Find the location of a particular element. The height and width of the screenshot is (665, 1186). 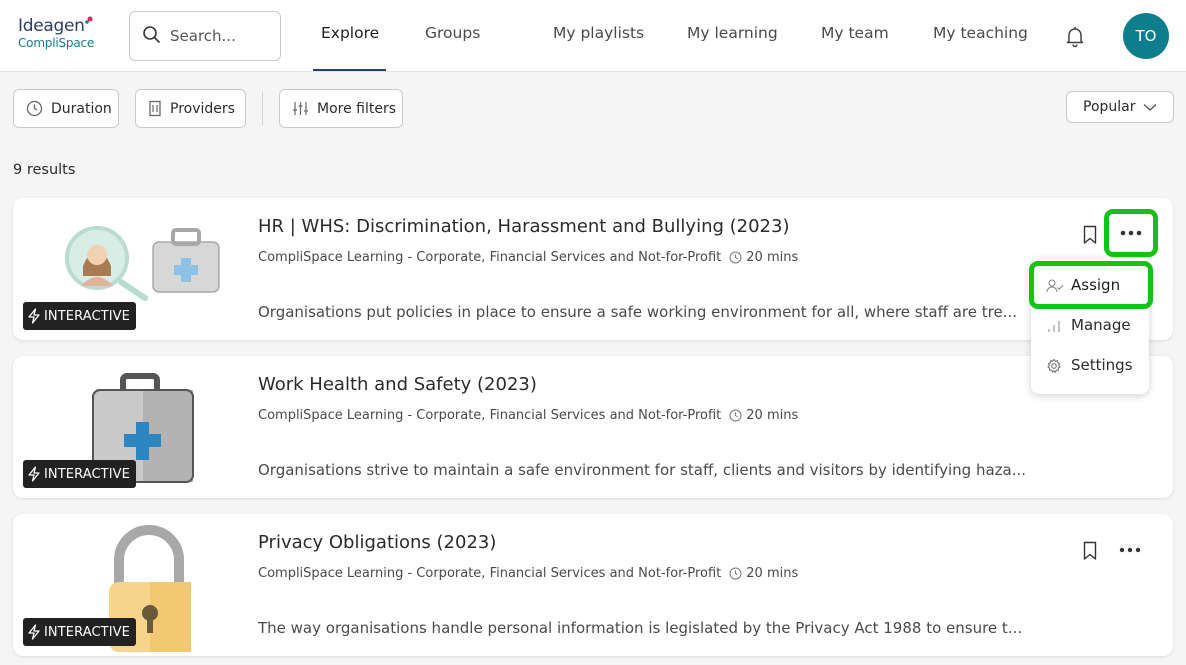

menu-item-assign: Assign is located at coordinates (1091, 285).